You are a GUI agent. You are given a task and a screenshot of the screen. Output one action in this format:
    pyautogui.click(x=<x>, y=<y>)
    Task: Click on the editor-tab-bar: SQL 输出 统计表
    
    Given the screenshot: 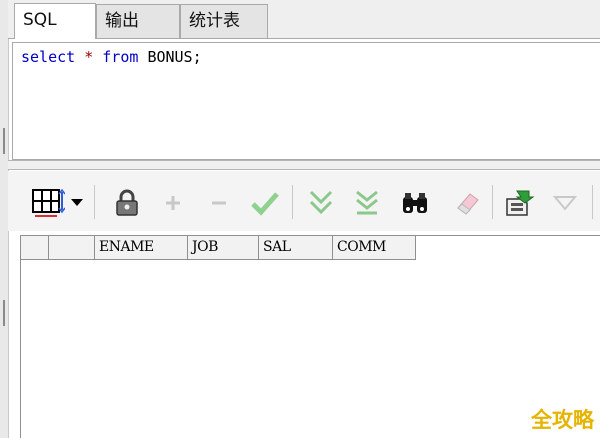 What is the action you would take?
    pyautogui.click(x=304, y=19)
    